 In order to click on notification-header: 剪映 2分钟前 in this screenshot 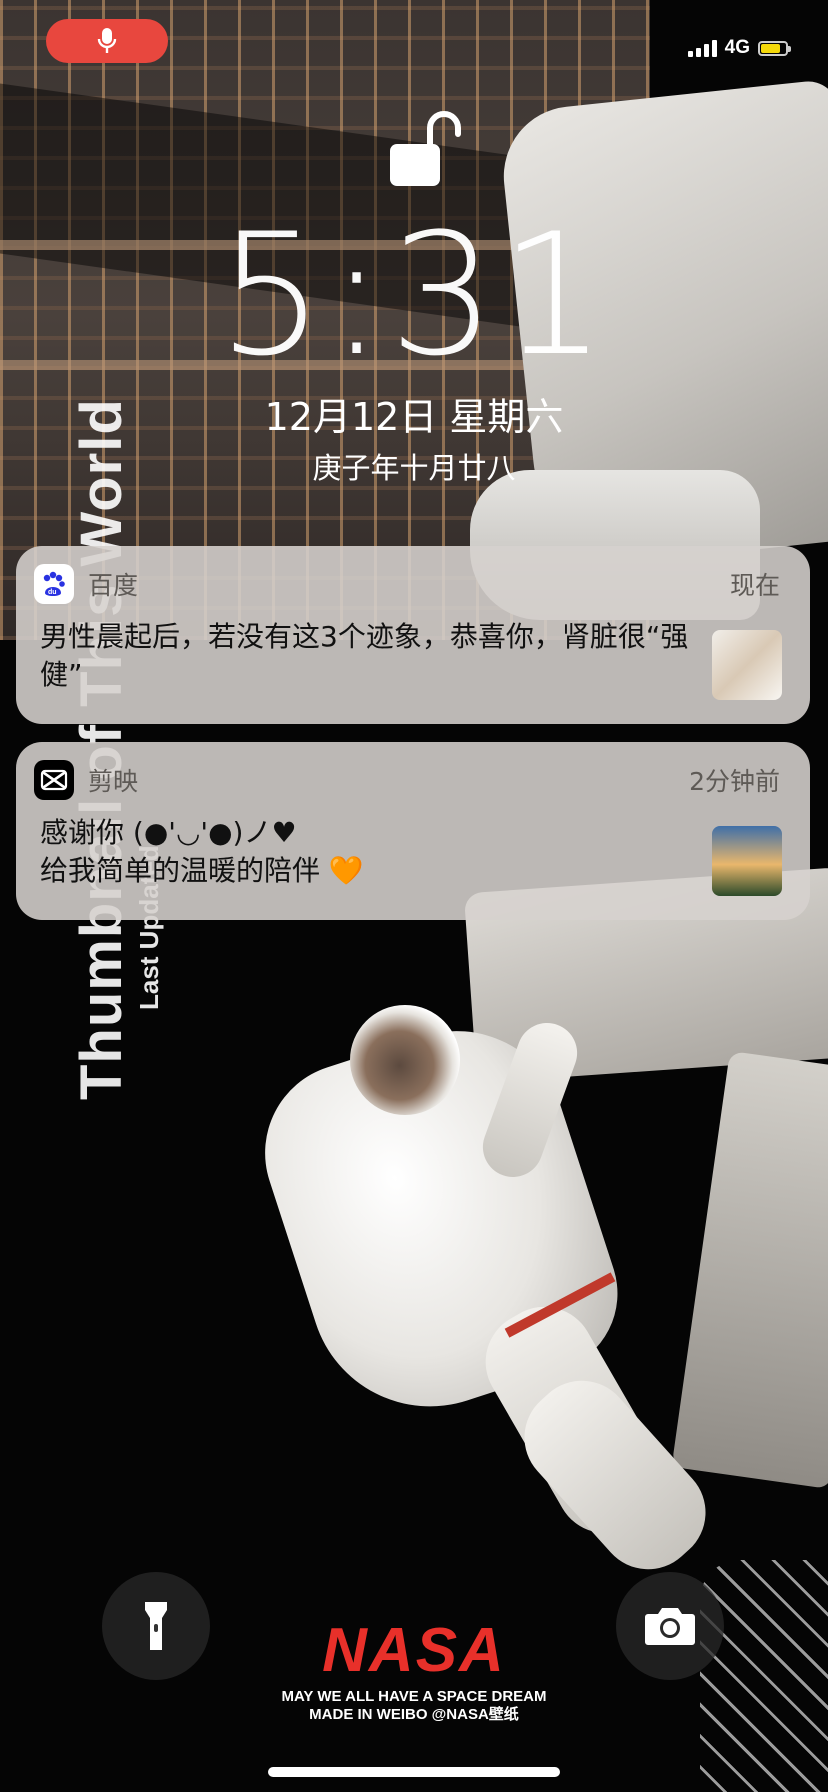, I will do `click(407, 780)`.